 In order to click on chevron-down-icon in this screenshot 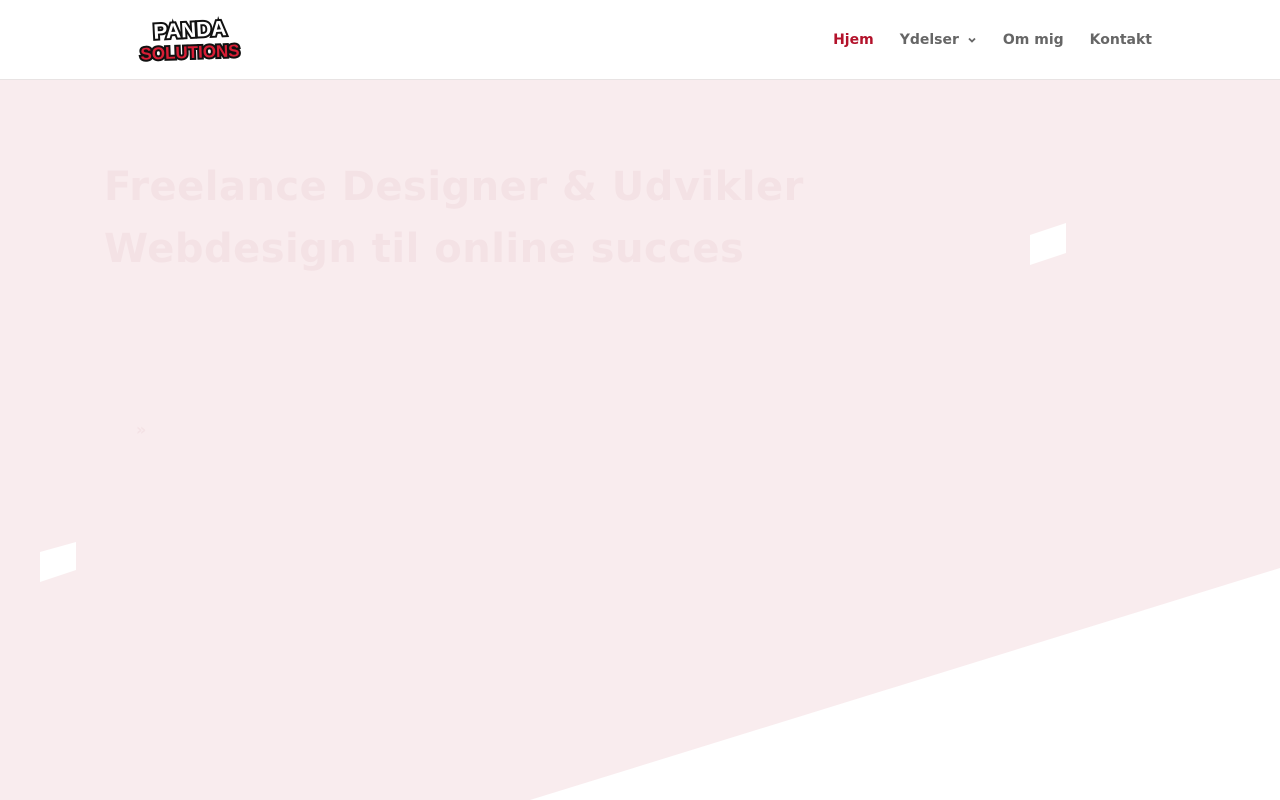, I will do `click(972, 40)`.